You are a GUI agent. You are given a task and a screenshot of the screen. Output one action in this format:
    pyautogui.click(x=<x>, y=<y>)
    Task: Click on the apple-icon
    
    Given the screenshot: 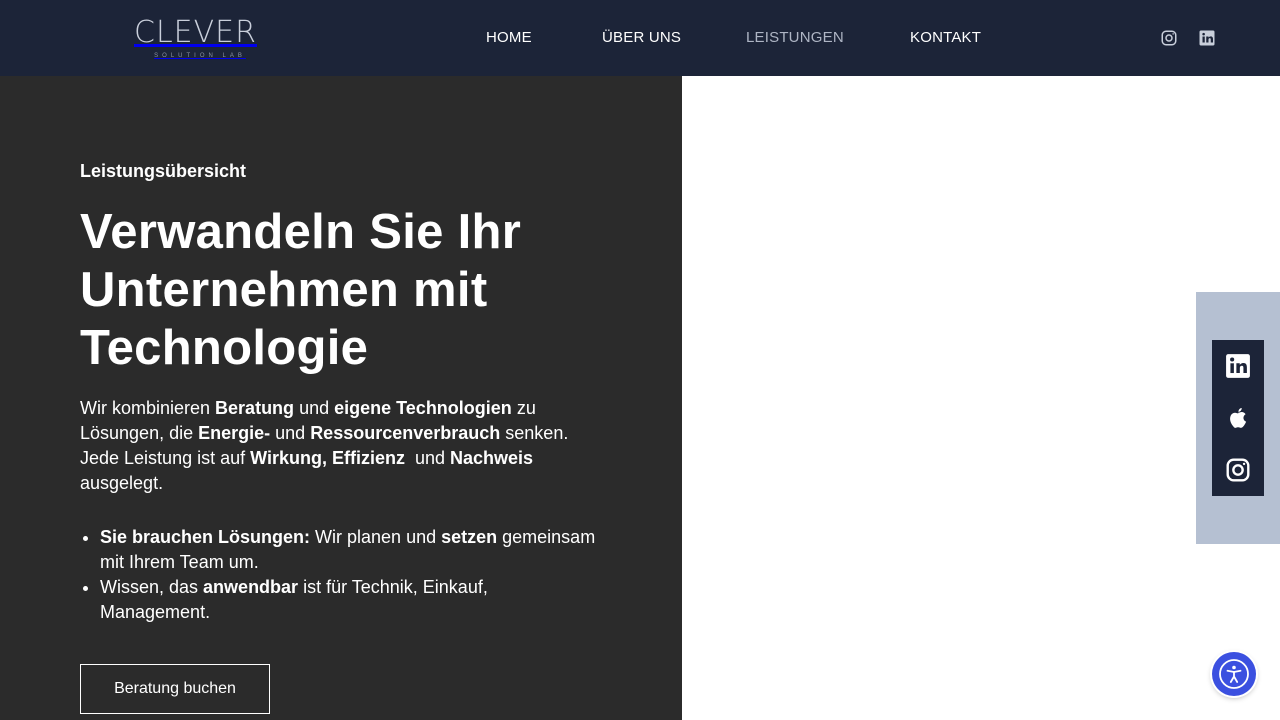 What is the action you would take?
    pyautogui.click(x=1238, y=418)
    